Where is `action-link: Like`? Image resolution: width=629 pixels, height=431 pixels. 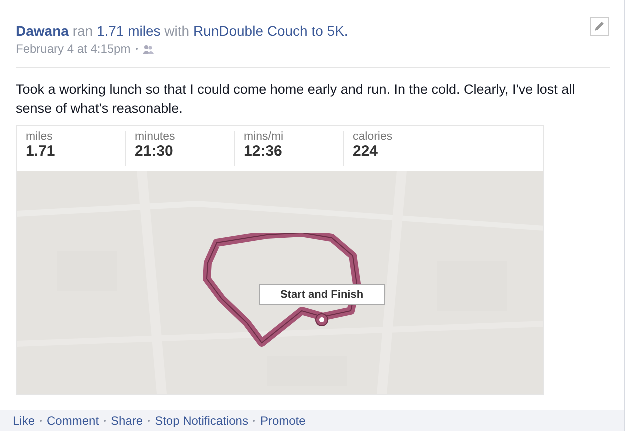 action-link: Like is located at coordinates (24, 421).